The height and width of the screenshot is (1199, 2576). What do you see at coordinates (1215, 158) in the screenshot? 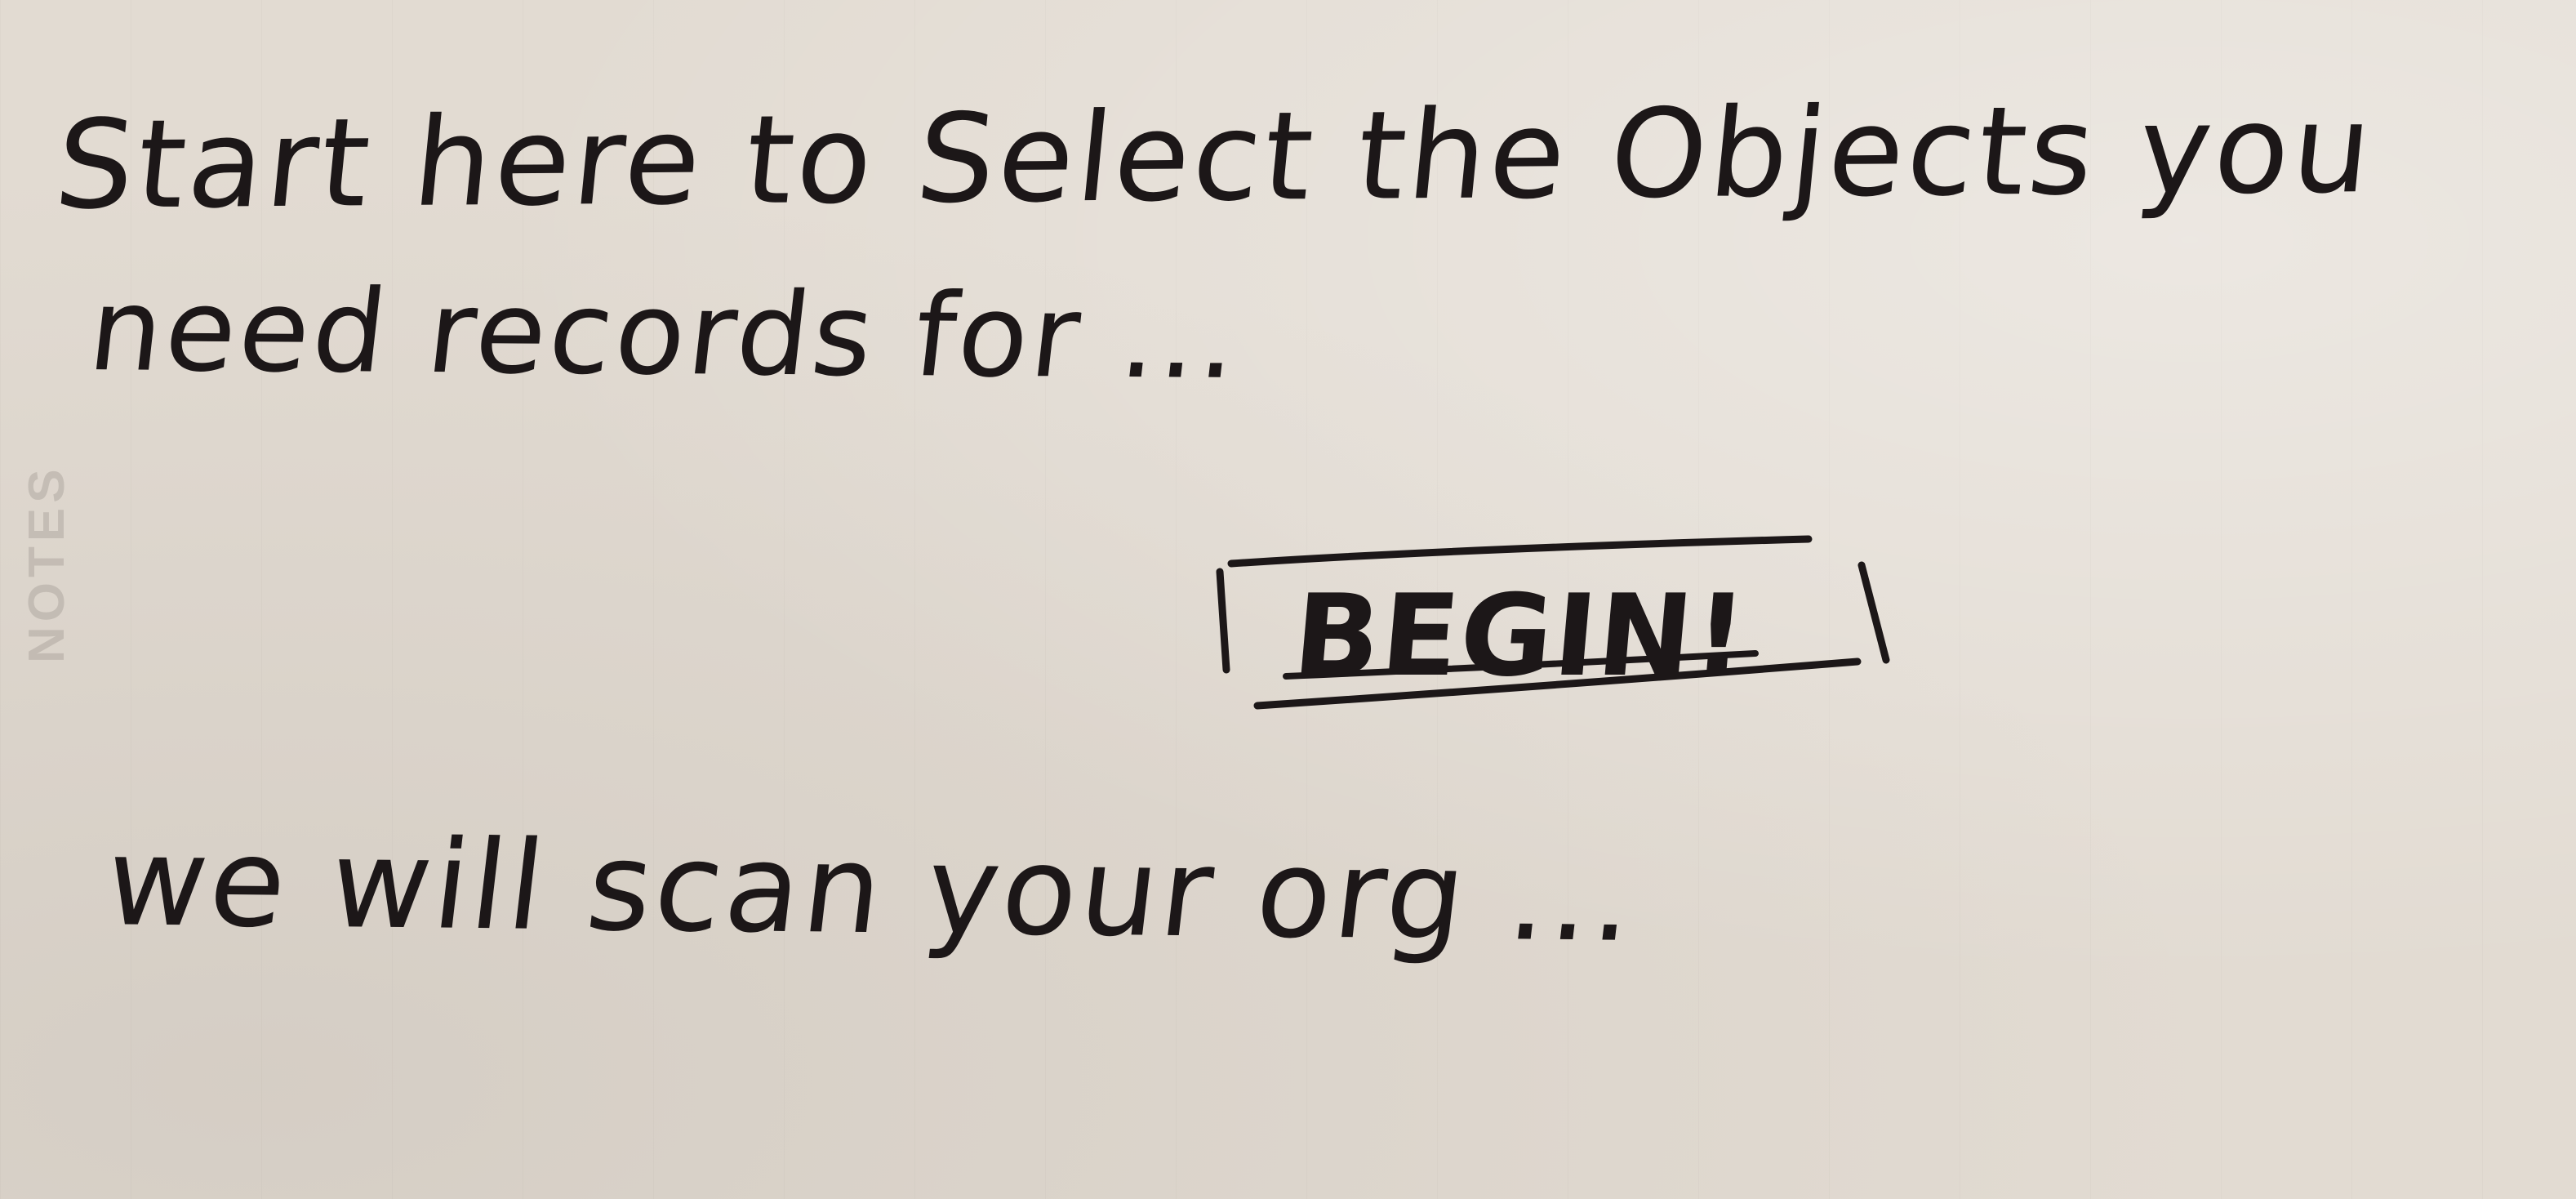
I see `instruction-text-line-1: Start here to Select the Objects you` at bounding box center [1215, 158].